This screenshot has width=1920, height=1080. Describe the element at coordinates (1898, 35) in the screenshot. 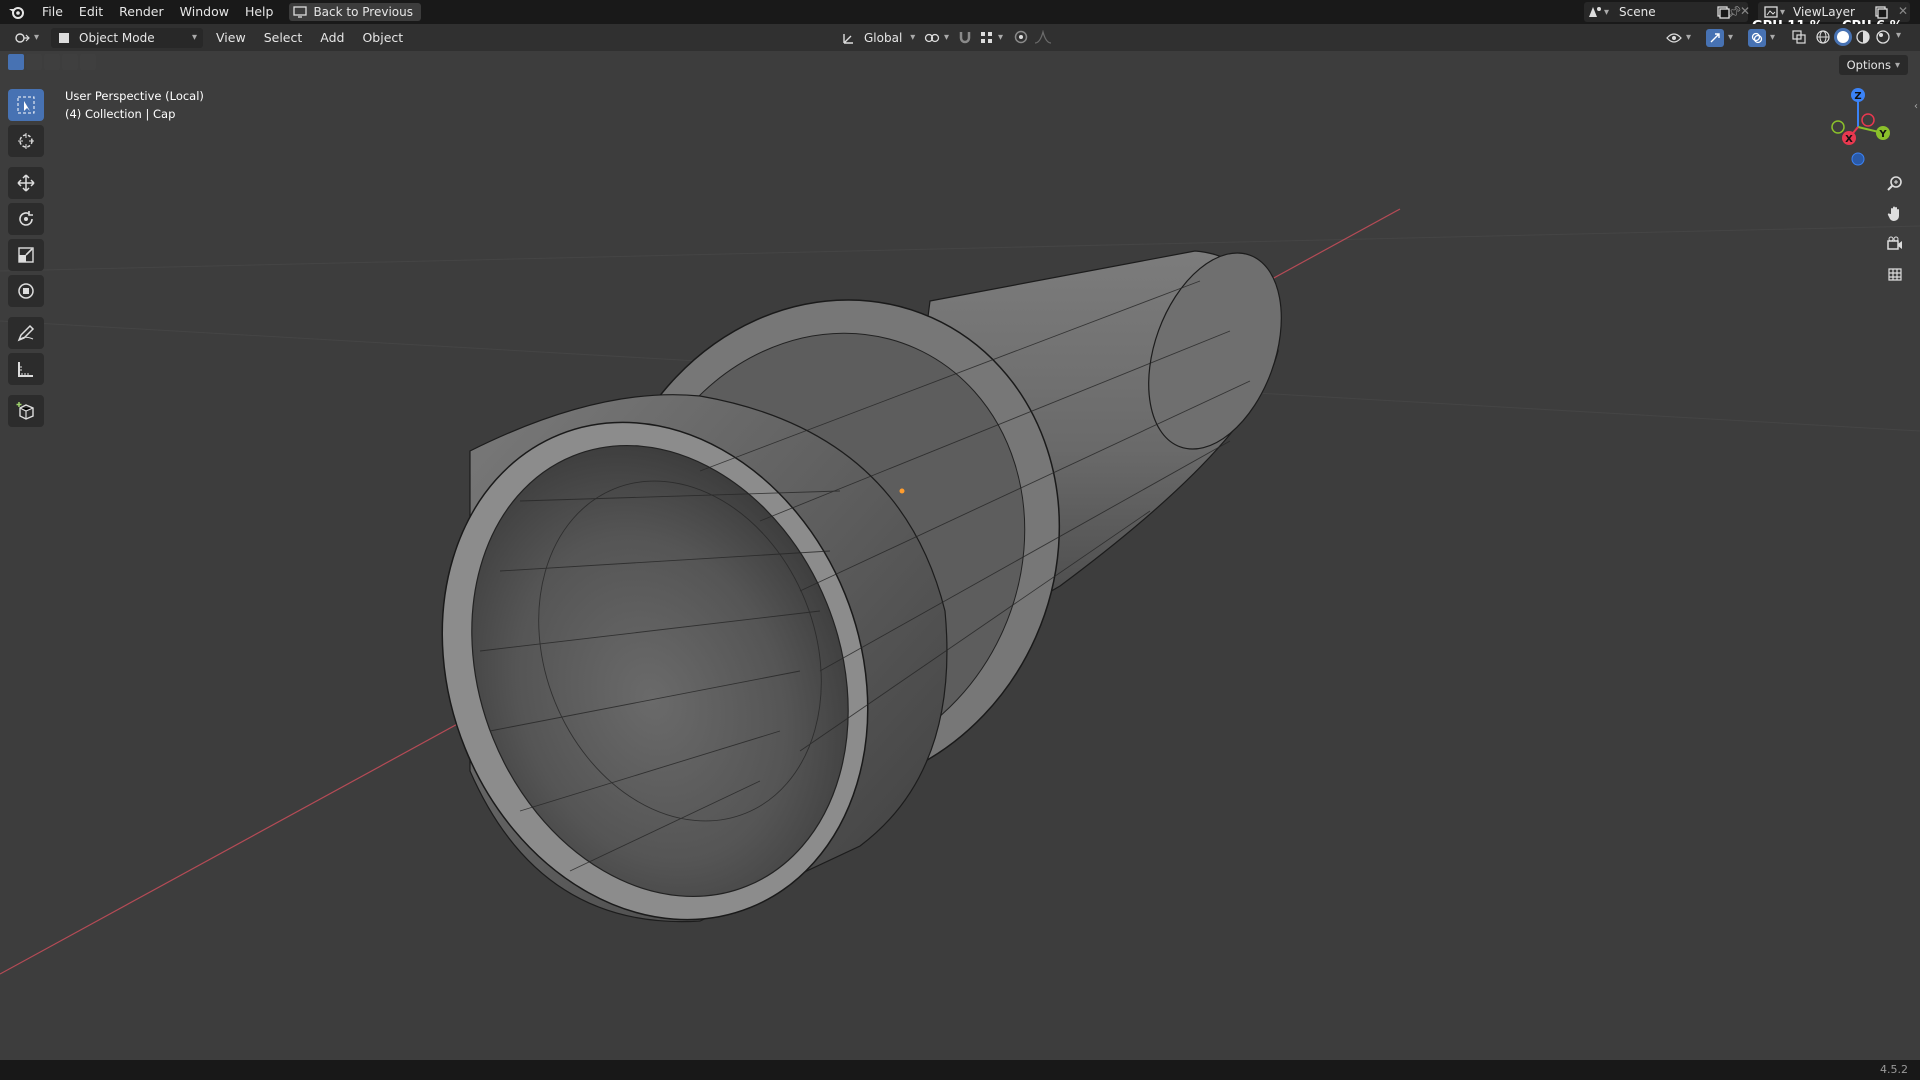

I see `shading-options-chevron-icon: ▾` at that location.